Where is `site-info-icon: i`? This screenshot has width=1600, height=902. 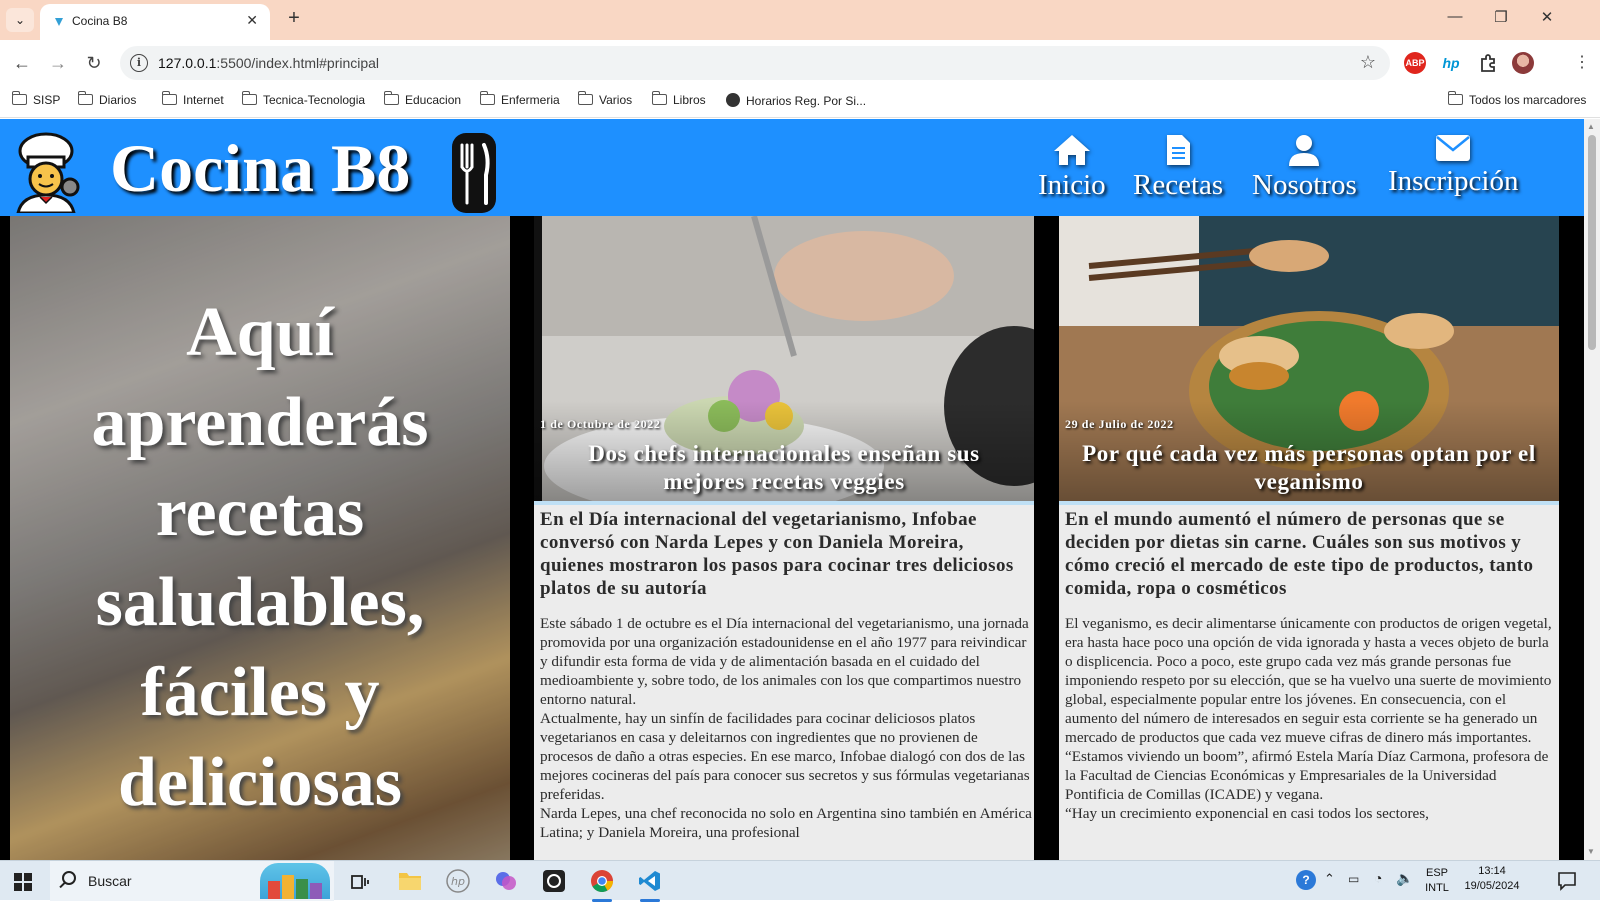 site-info-icon: i is located at coordinates (139, 63).